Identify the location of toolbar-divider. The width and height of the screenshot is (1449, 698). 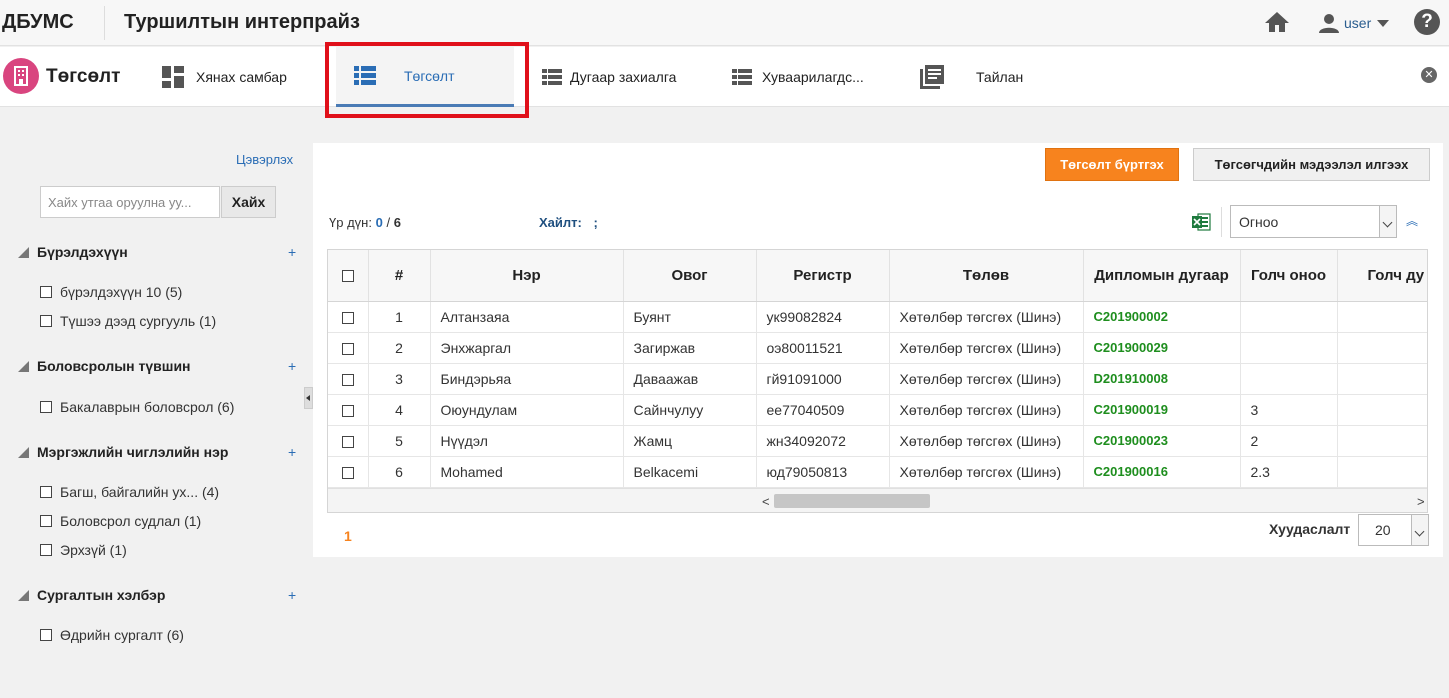
(1221, 222).